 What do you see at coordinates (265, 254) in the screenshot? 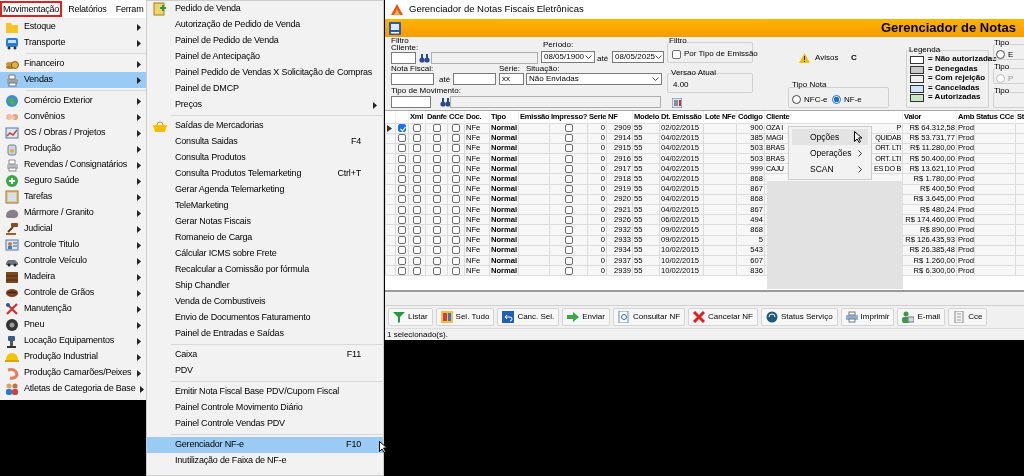
I see `menu-item: Cálcular ICMS sobre Frete` at bounding box center [265, 254].